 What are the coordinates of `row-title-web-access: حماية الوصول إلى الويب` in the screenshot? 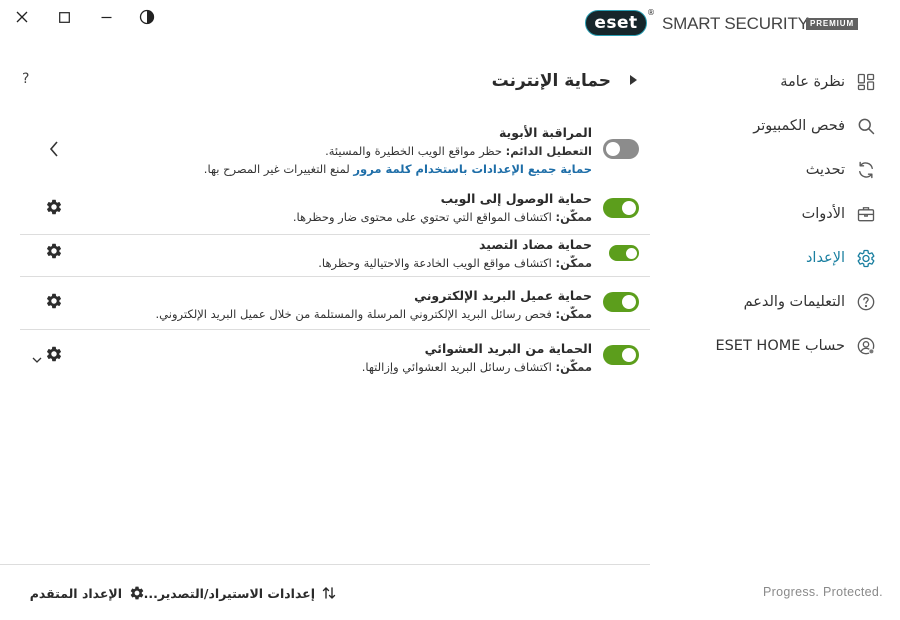 It's located at (516, 198).